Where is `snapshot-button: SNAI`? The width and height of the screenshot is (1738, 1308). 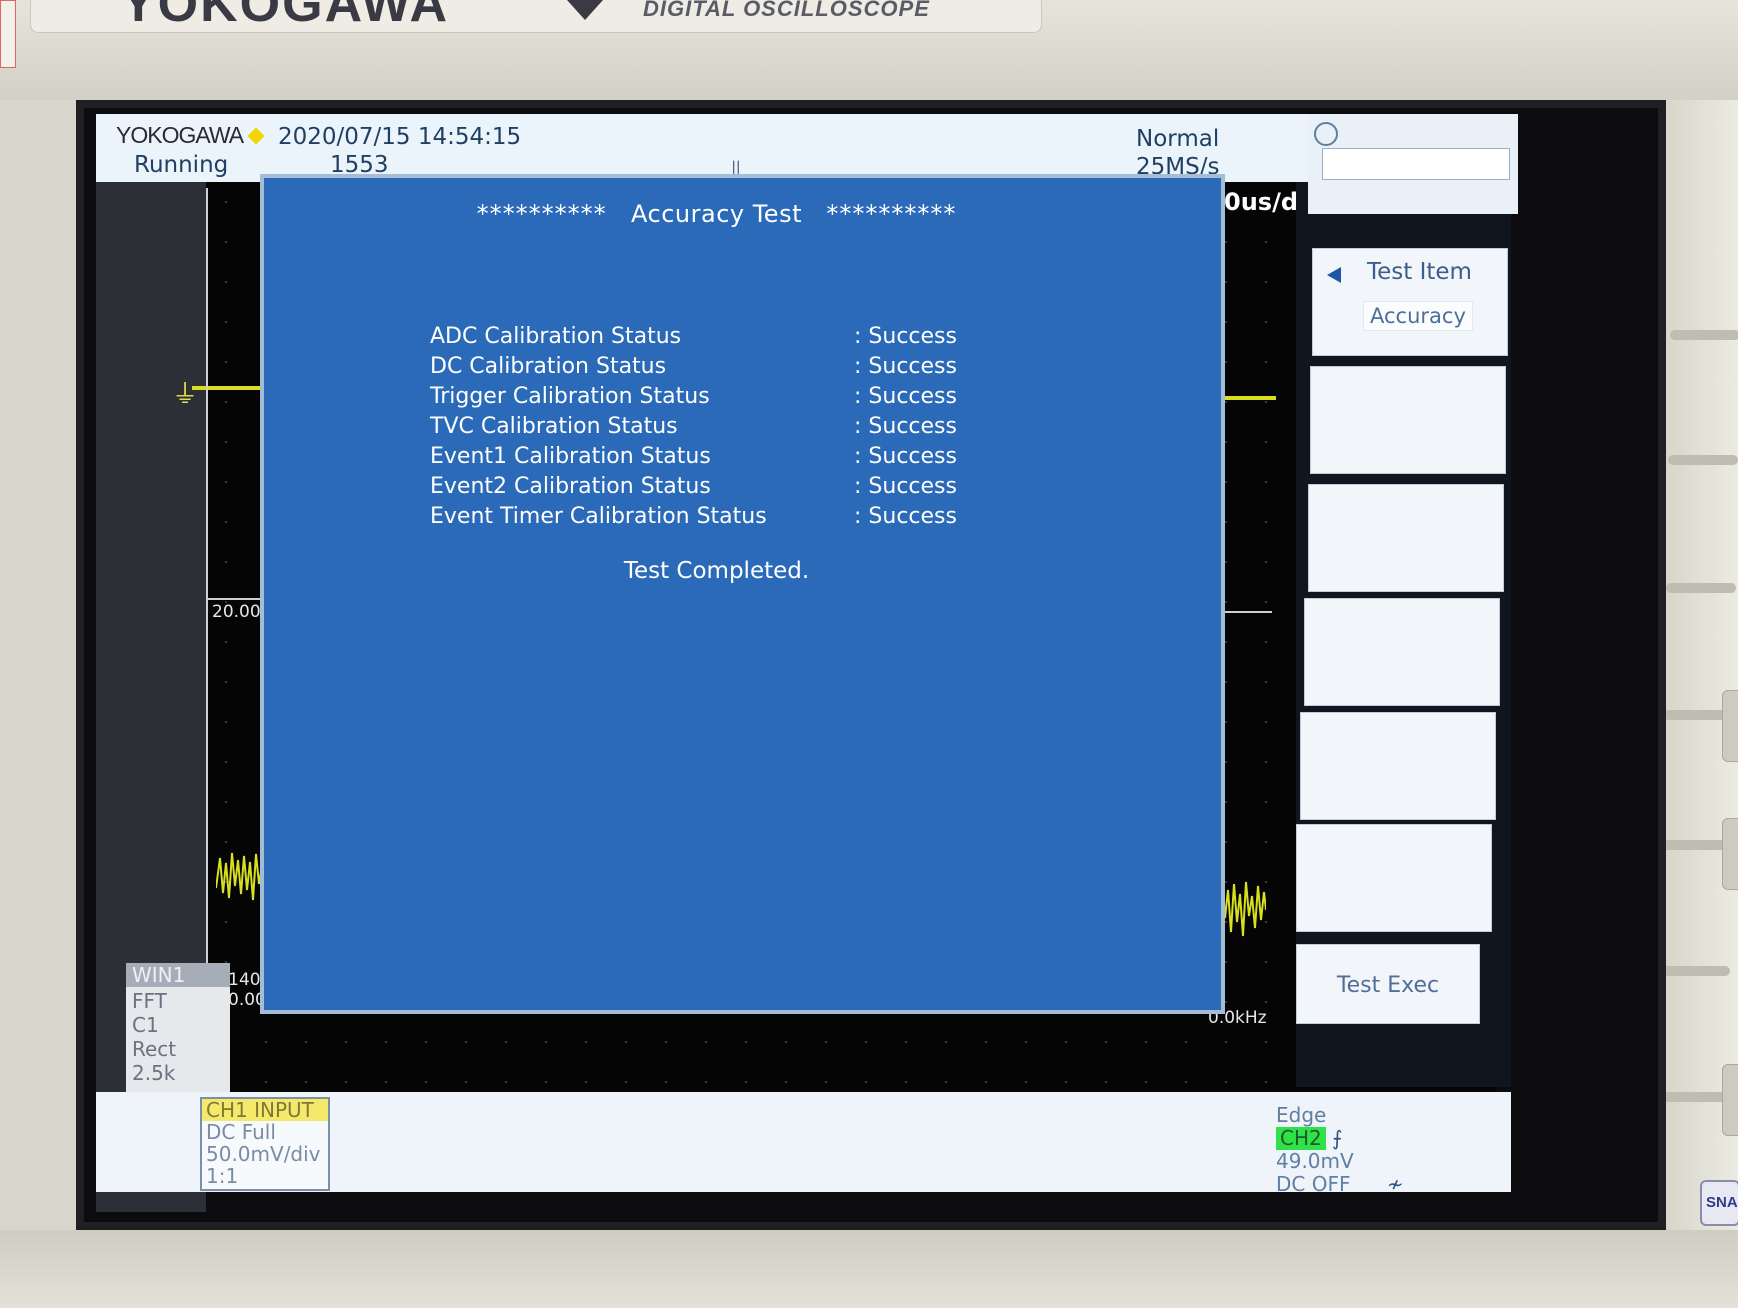
snapshot-button: SNAI is located at coordinates (1719, 1203).